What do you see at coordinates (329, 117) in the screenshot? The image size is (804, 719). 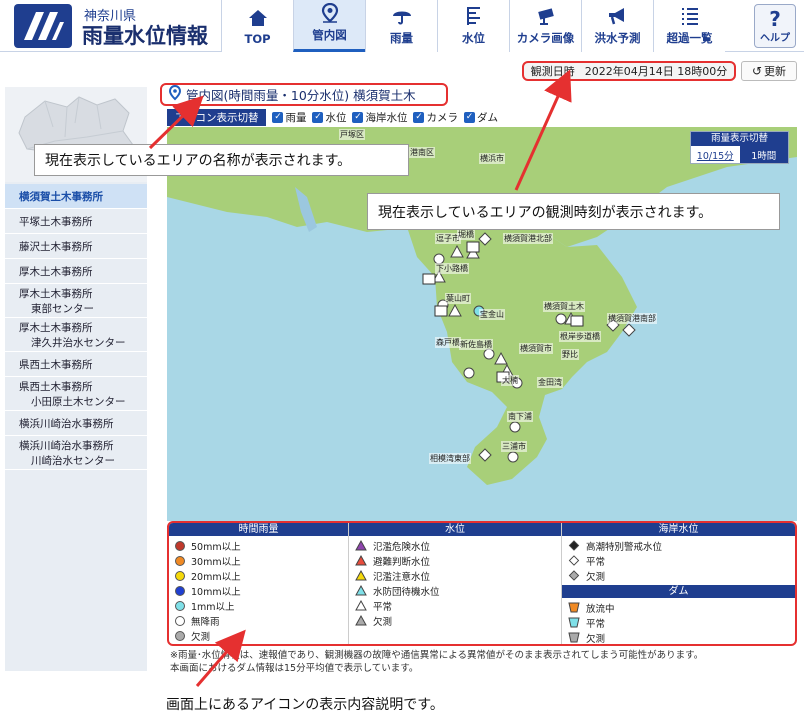 I see `toggle-water: ✓ 水位` at bounding box center [329, 117].